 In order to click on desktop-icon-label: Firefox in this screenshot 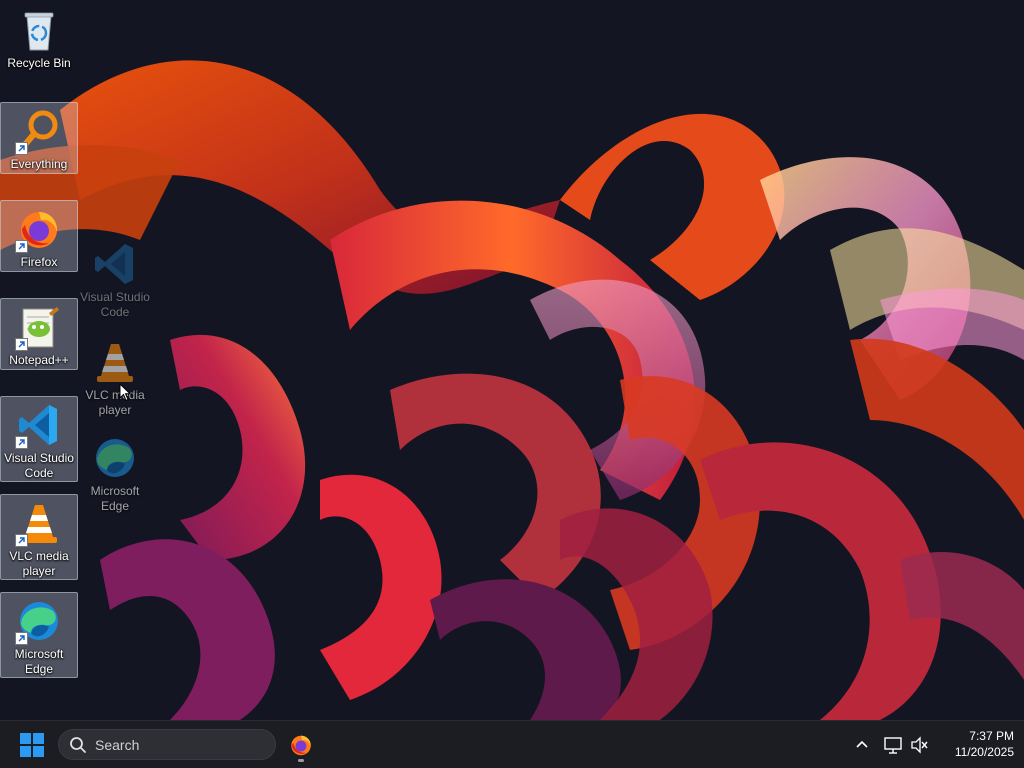, I will do `click(39, 262)`.